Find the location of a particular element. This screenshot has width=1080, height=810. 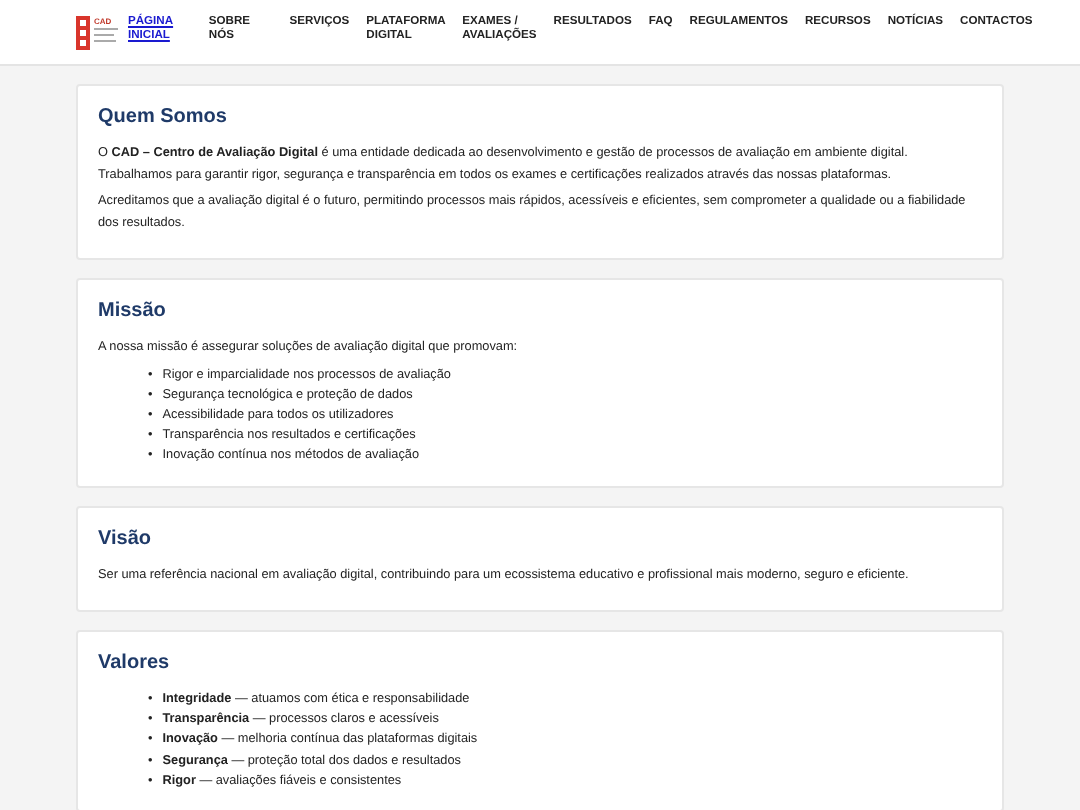

logo-icon is located at coordinates (83, 33).